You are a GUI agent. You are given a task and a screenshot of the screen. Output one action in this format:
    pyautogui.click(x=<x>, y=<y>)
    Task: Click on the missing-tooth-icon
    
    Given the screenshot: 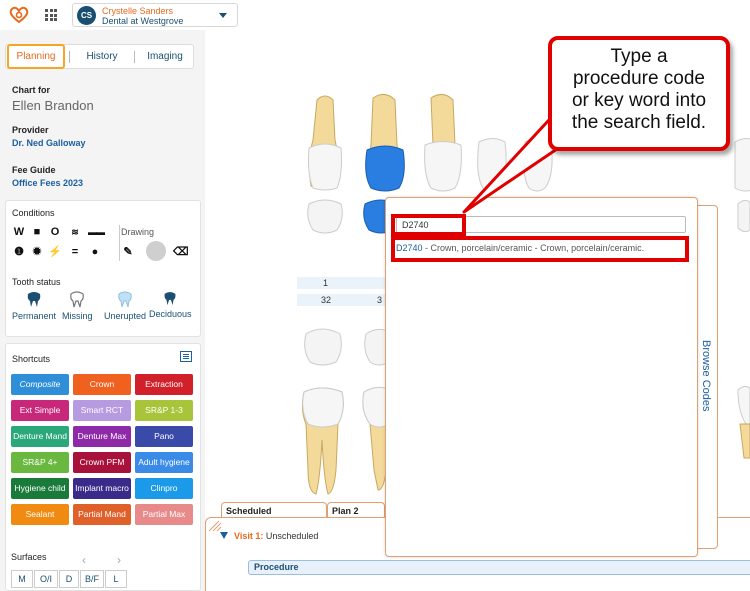 What is the action you would take?
    pyautogui.click(x=77, y=299)
    